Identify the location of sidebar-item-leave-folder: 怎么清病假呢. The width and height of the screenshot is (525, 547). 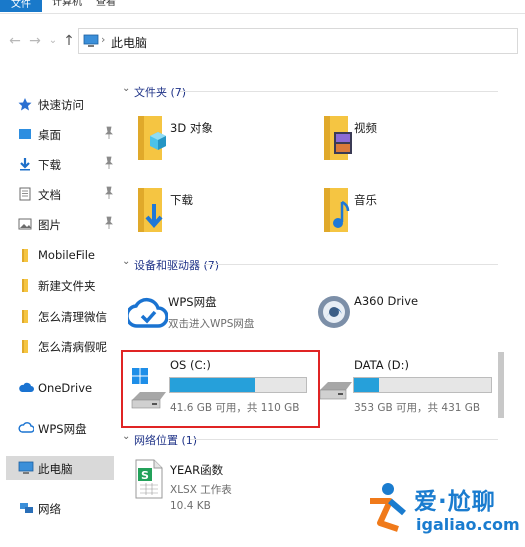
(60, 346).